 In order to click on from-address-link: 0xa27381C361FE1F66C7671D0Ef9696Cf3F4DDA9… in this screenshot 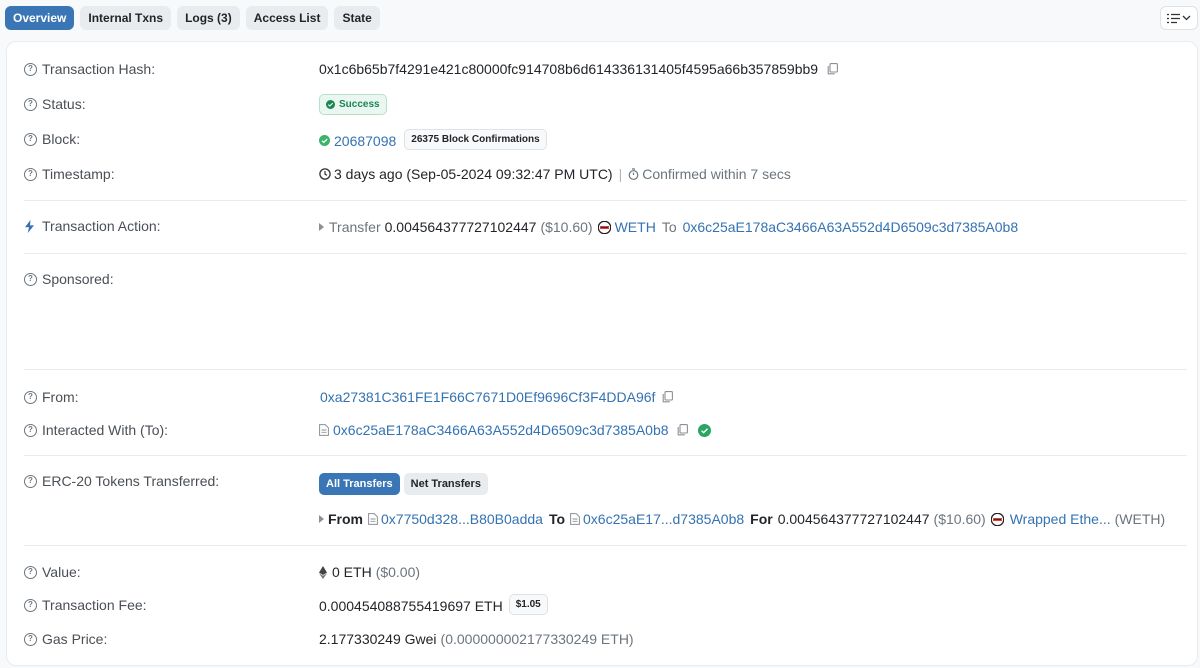, I will do `click(487, 397)`.